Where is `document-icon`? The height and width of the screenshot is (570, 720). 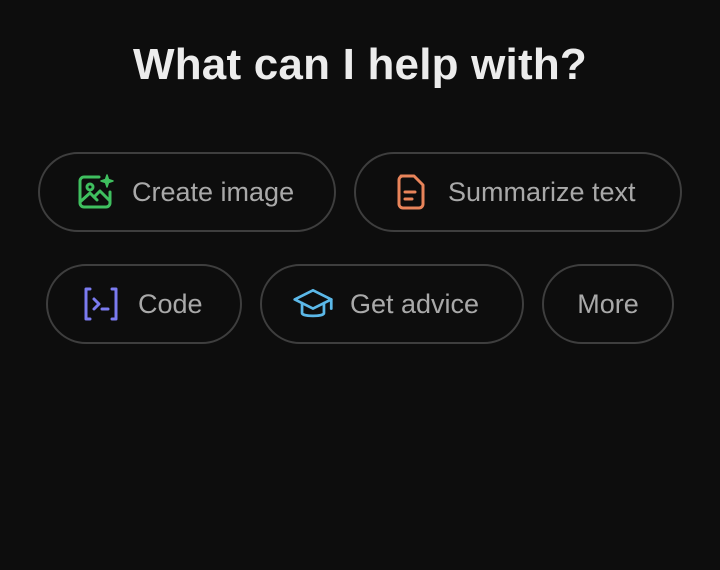 document-icon is located at coordinates (411, 192).